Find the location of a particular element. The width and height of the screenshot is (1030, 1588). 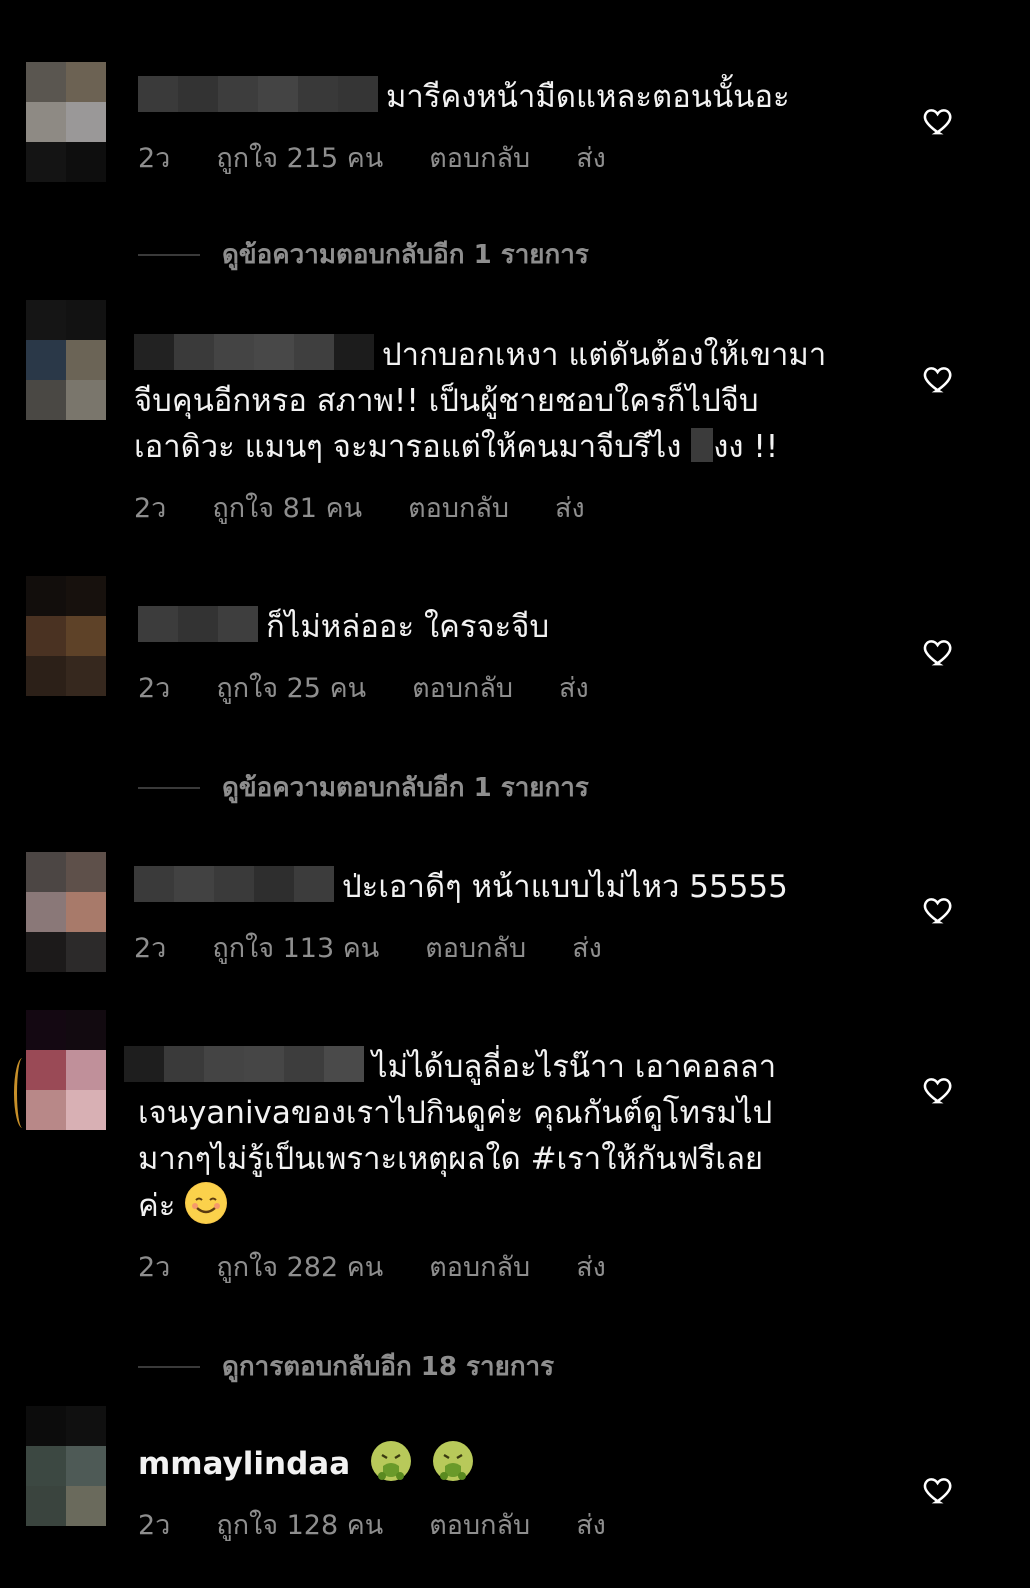

comment-text-line-3-end: งง !! is located at coordinates (746, 447).